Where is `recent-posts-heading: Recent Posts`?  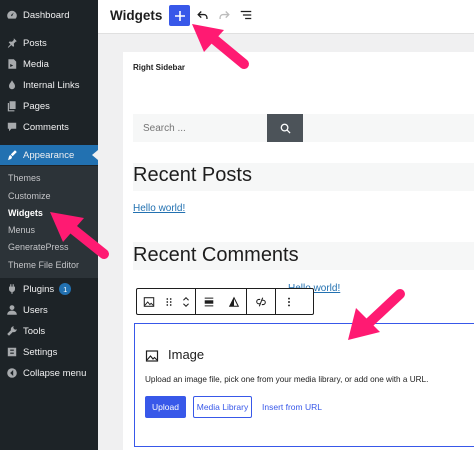 recent-posts-heading: Recent Posts is located at coordinates (192, 175).